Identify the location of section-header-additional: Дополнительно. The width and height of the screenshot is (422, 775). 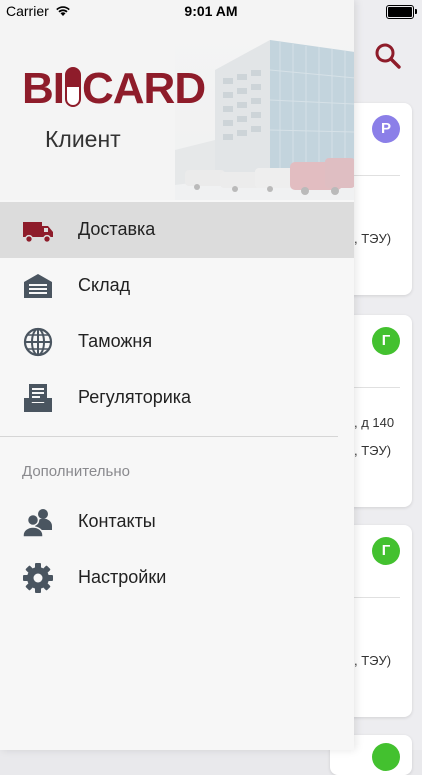
(76, 471).